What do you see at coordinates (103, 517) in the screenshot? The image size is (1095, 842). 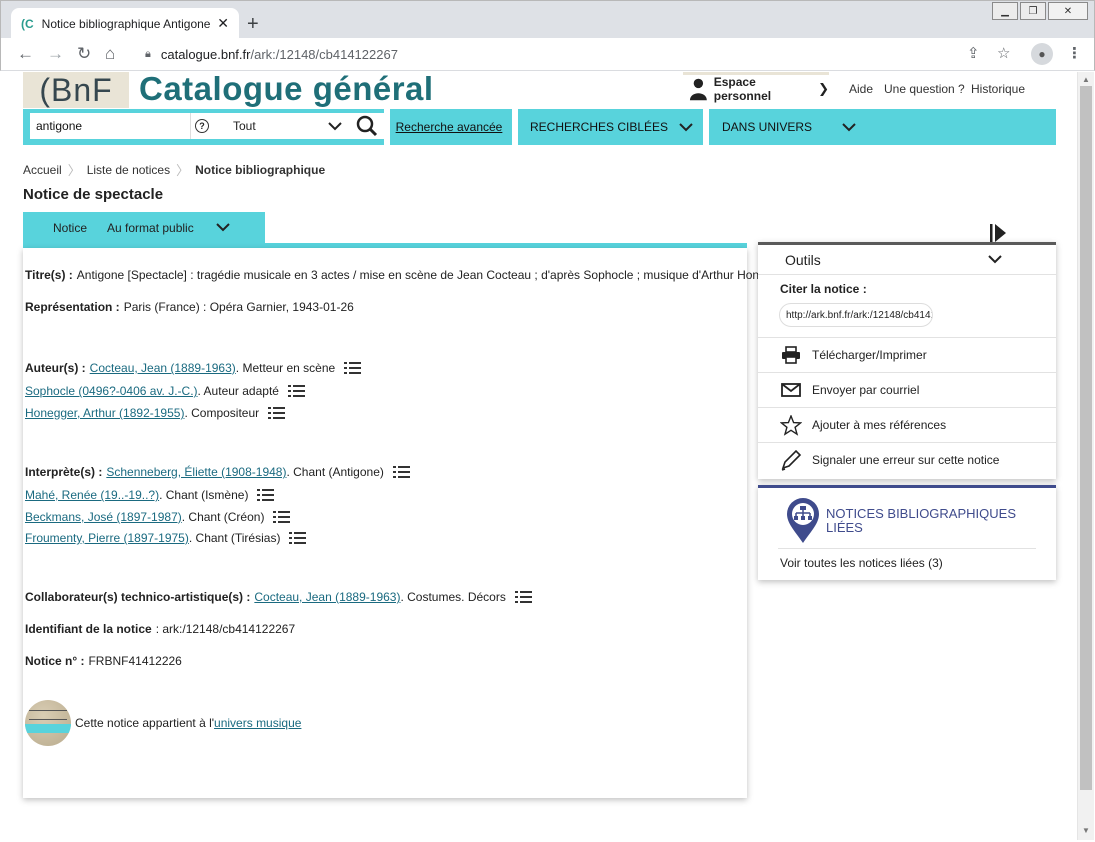 I see `interprete-link: Beckmans, José (1897-1987)` at bounding box center [103, 517].